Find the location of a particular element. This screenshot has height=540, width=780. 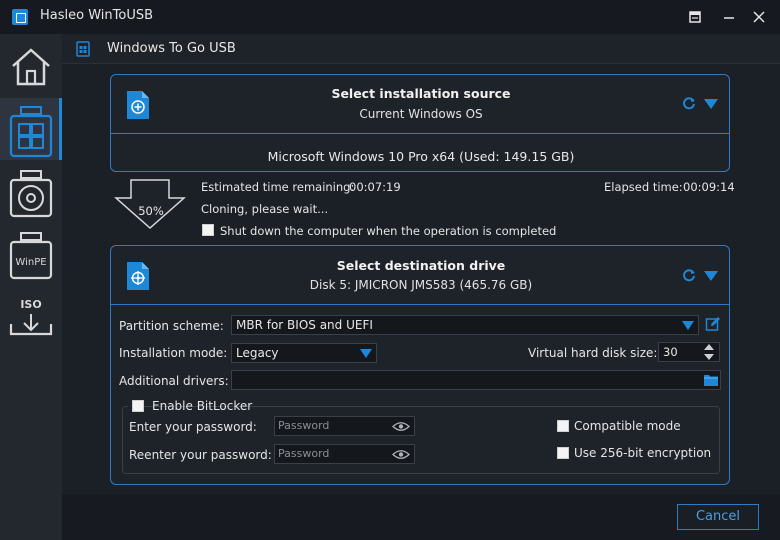

password-placeholder: Password is located at coordinates (304, 425).